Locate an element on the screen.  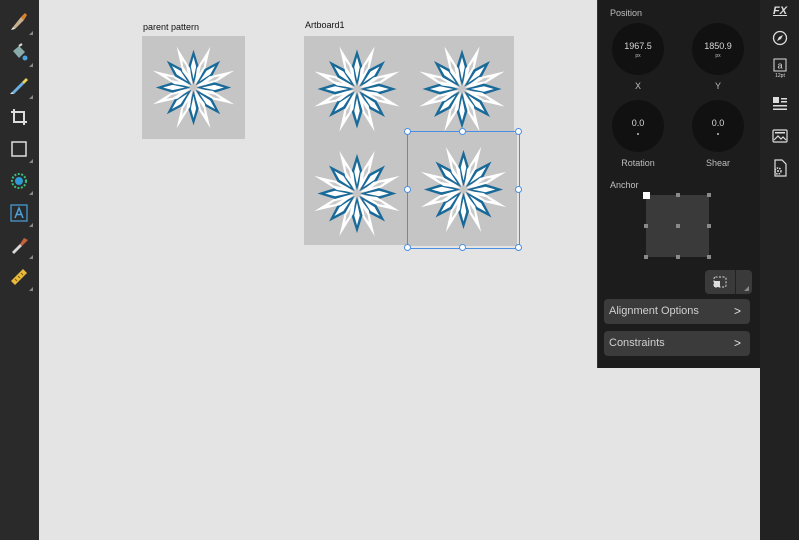
y-value: 1850.9 is located at coordinates (718, 46).